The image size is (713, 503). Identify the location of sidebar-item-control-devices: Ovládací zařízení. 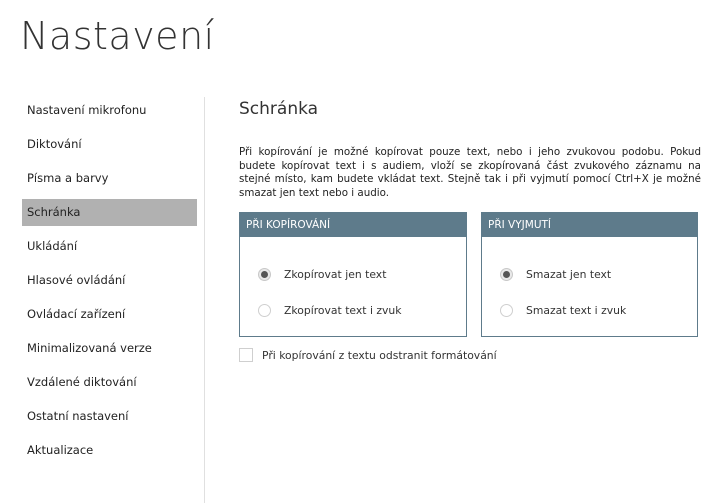
(109, 314).